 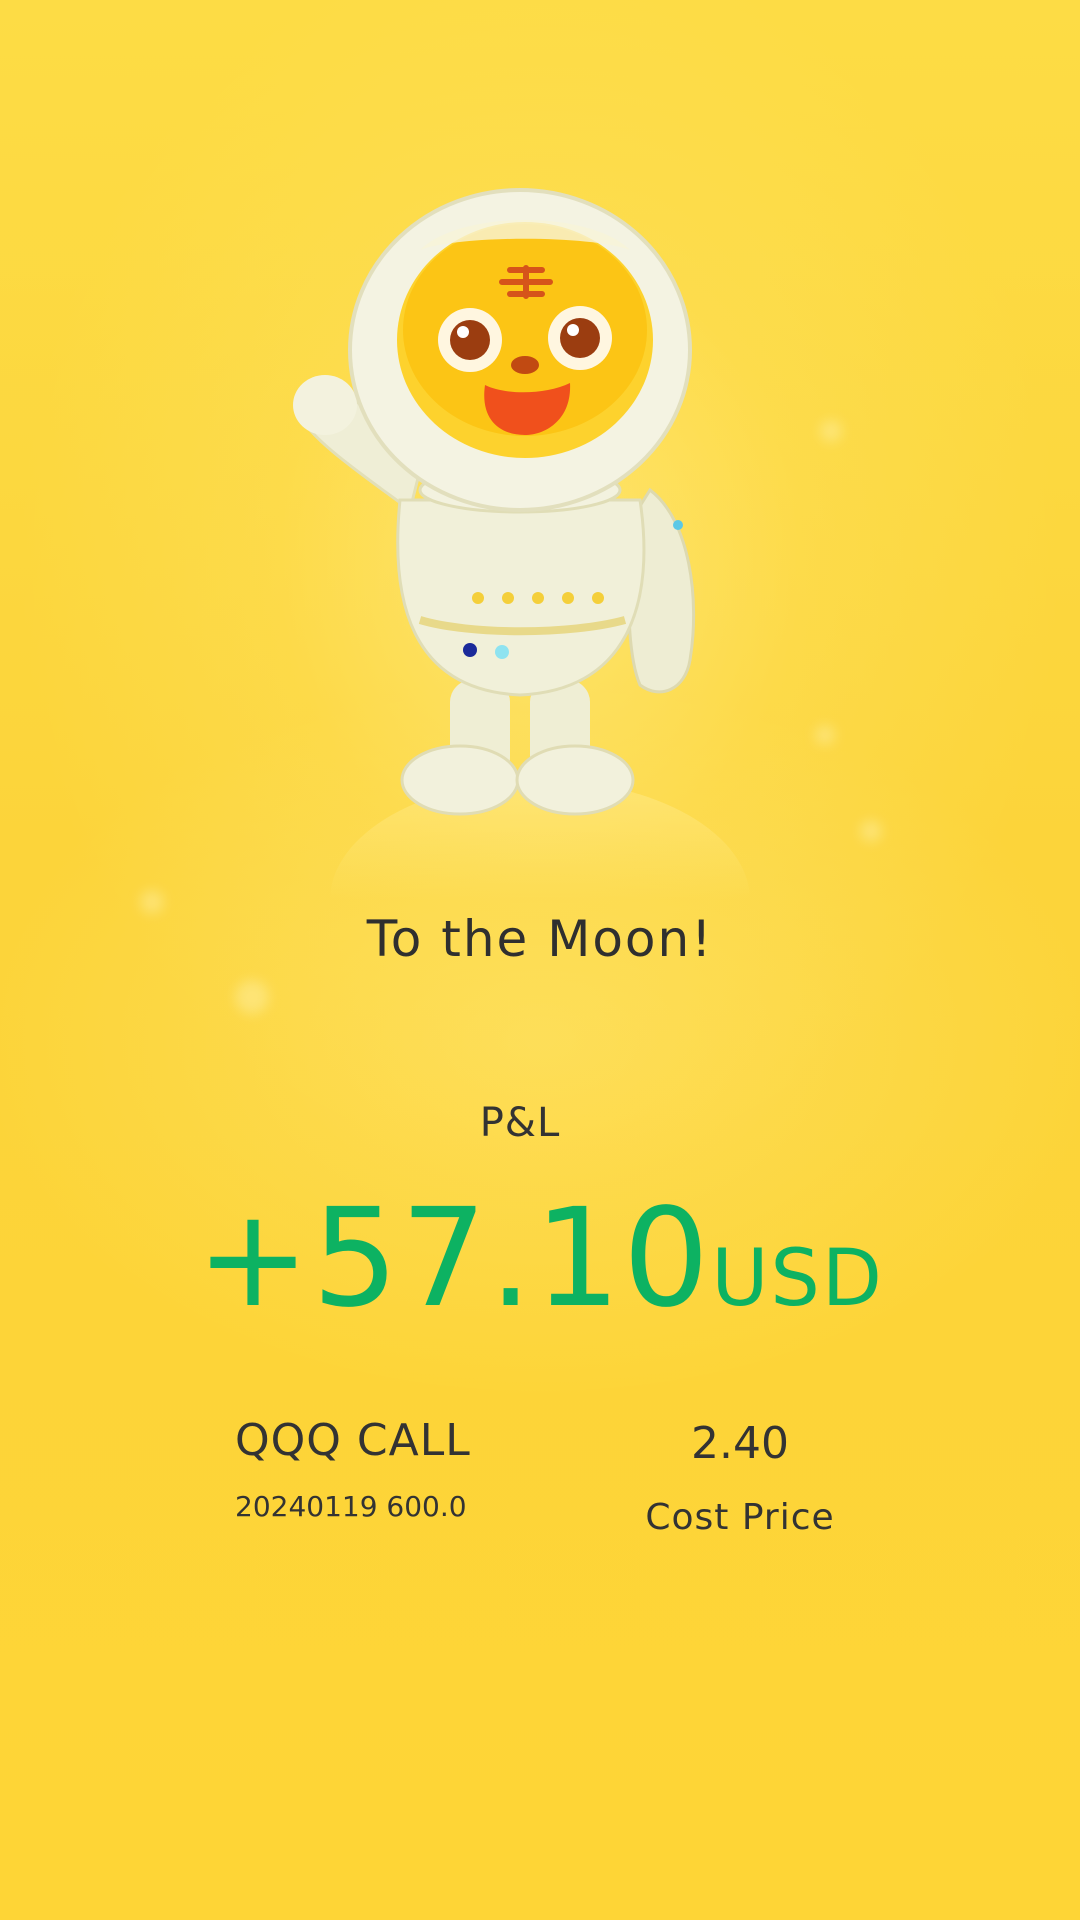 What do you see at coordinates (353, 1469) in the screenshot?
I see `contract-info: QQQ CALL 20240119 600.0` at bounding box center [353, 1469].